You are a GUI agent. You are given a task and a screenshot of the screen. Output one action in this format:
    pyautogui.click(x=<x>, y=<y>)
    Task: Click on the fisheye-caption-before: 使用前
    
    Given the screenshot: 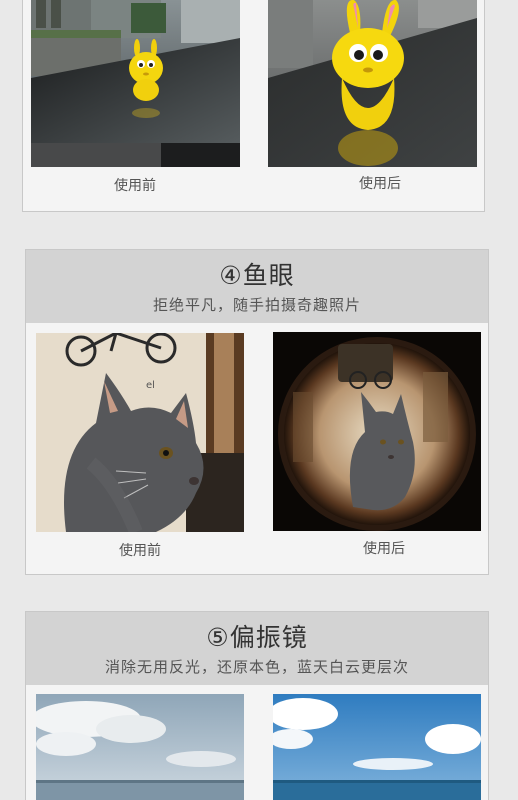 What is the action you would take?
    pyautogui.click(x=140, y=551)
    